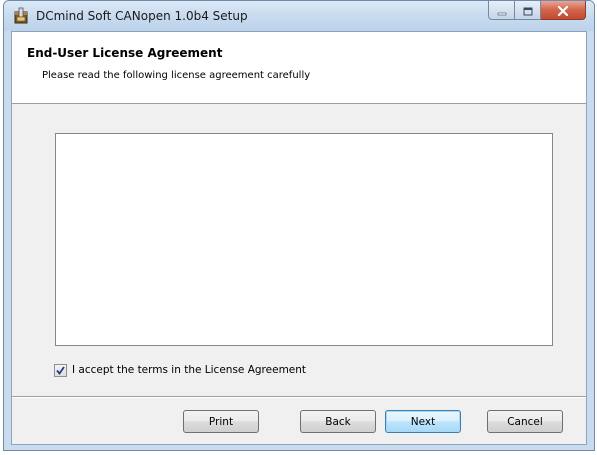 Image resolution: width=597 pixels, height=455 pixels. What do you see at coordinates (525, 421) in the screenshot?
I see `cancel-button: Cancel` at bounding box center [525, 421].